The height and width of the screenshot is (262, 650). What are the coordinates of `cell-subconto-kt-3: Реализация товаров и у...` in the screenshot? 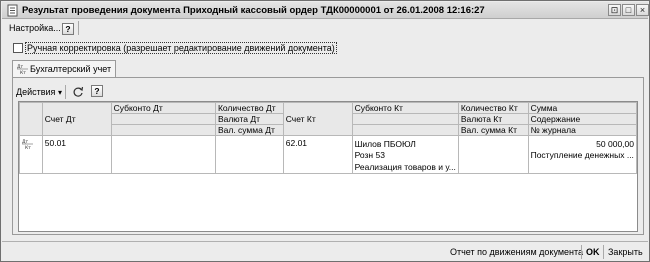 It's located at (405, 168).